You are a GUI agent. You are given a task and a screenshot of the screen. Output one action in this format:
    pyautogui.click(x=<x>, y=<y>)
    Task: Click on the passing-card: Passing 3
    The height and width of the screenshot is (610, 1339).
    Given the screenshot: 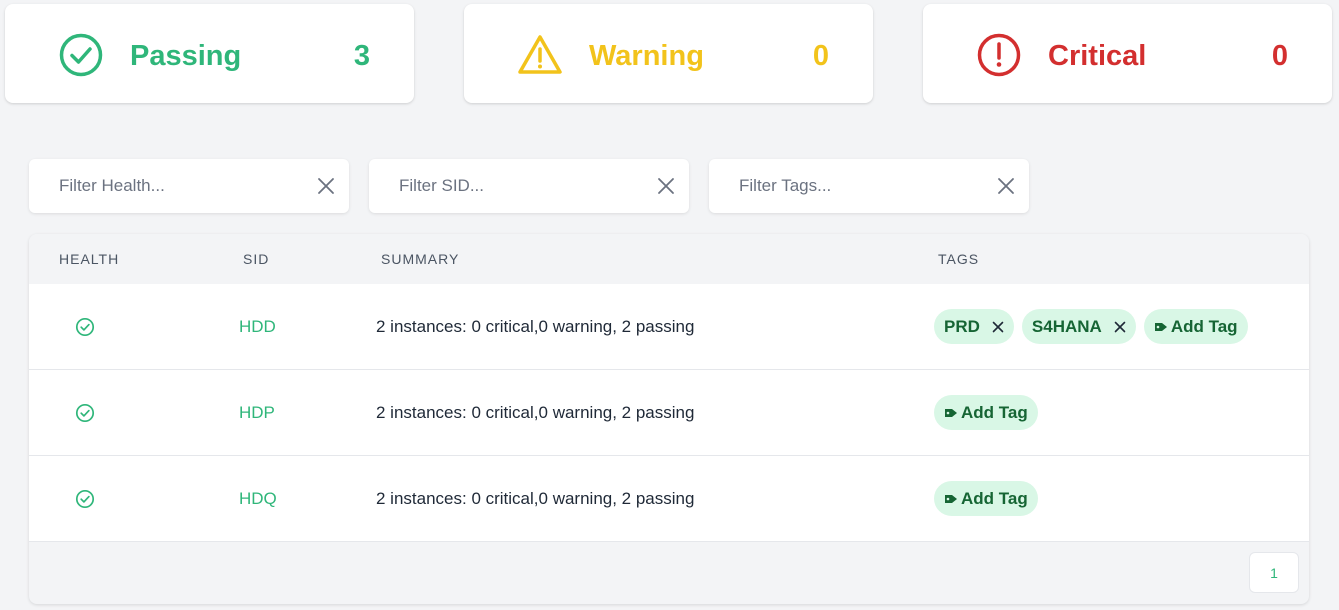 What is the action you would take?
    pyautogui.click(x=209, y=53)
    